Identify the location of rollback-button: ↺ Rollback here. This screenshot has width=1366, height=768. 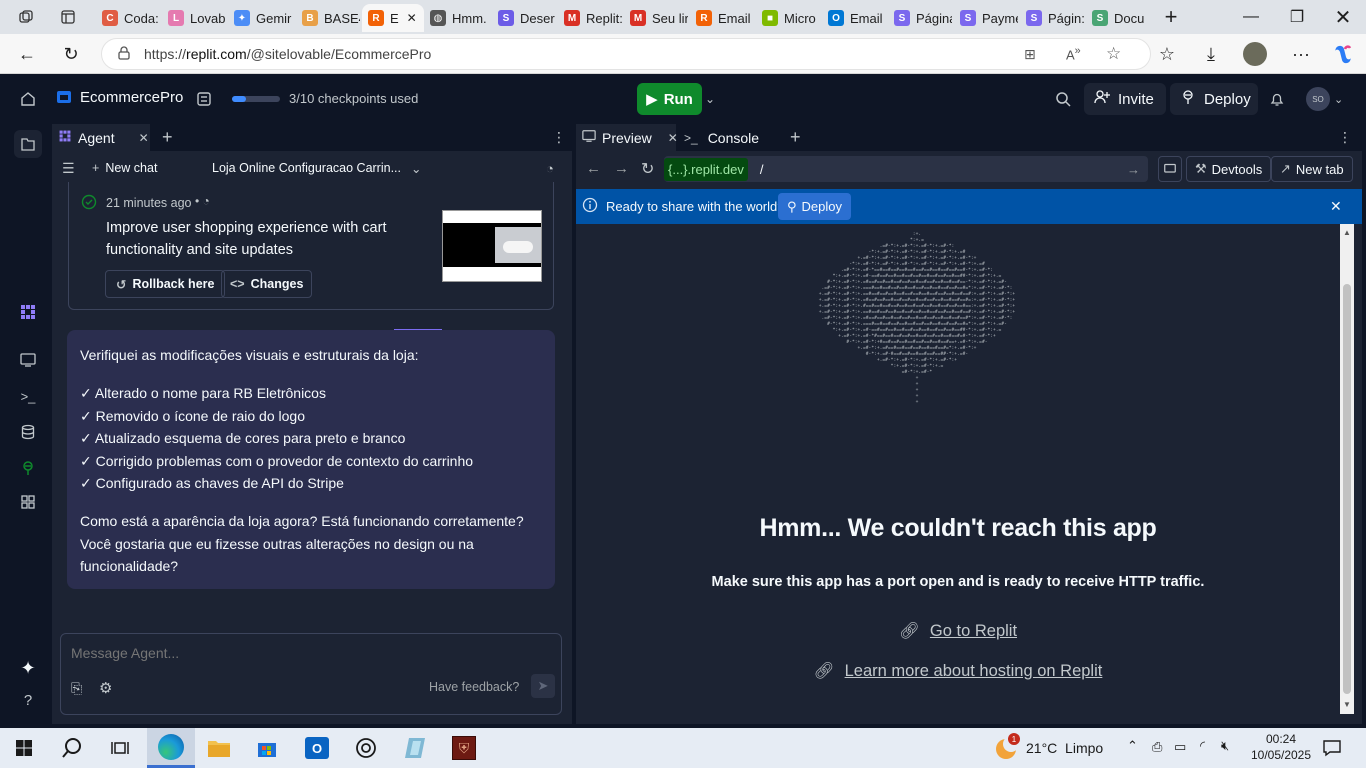
(165, 284).